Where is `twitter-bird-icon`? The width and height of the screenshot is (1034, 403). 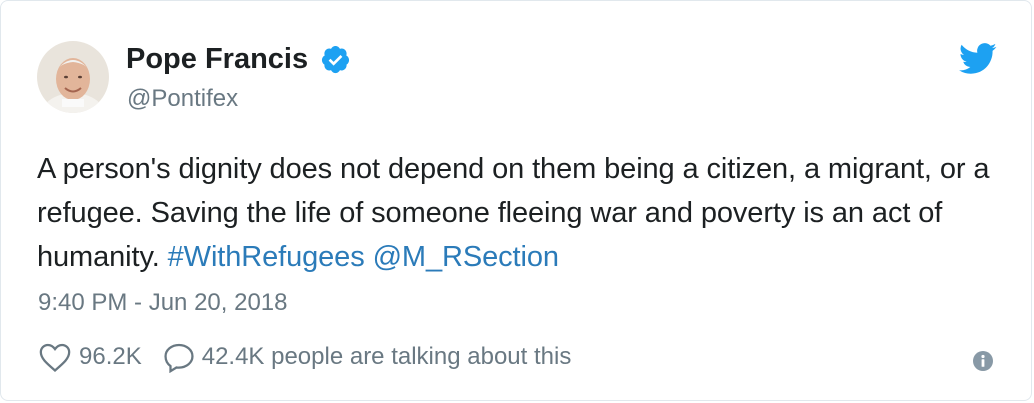
twitter-bird-icon is located at coordinates (978, 59).